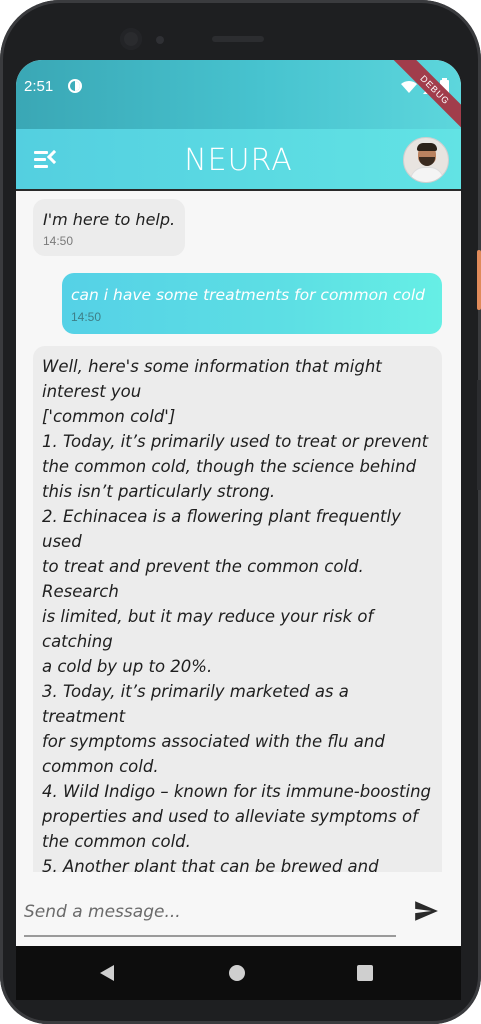  I want to click on app-title: NEURA, so click(238, 160).